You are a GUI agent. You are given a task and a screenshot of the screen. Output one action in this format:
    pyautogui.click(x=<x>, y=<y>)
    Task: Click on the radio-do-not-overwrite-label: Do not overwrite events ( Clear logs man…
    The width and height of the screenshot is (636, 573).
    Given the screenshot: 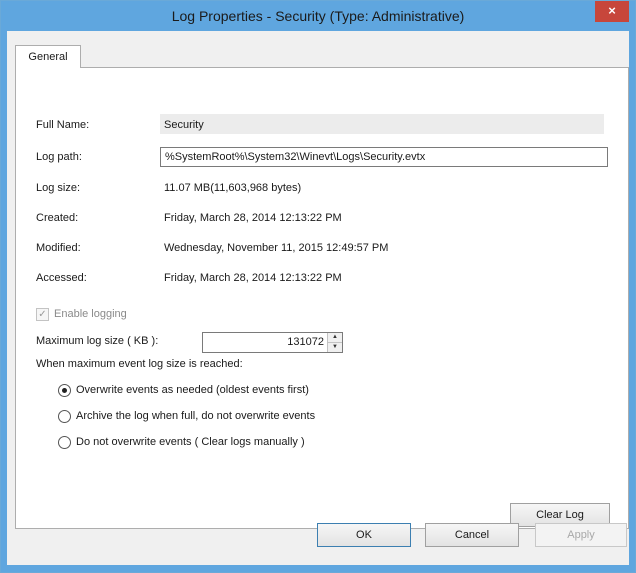 What is the action you would take?
    pyautogui.click(x=190, y=442)
    